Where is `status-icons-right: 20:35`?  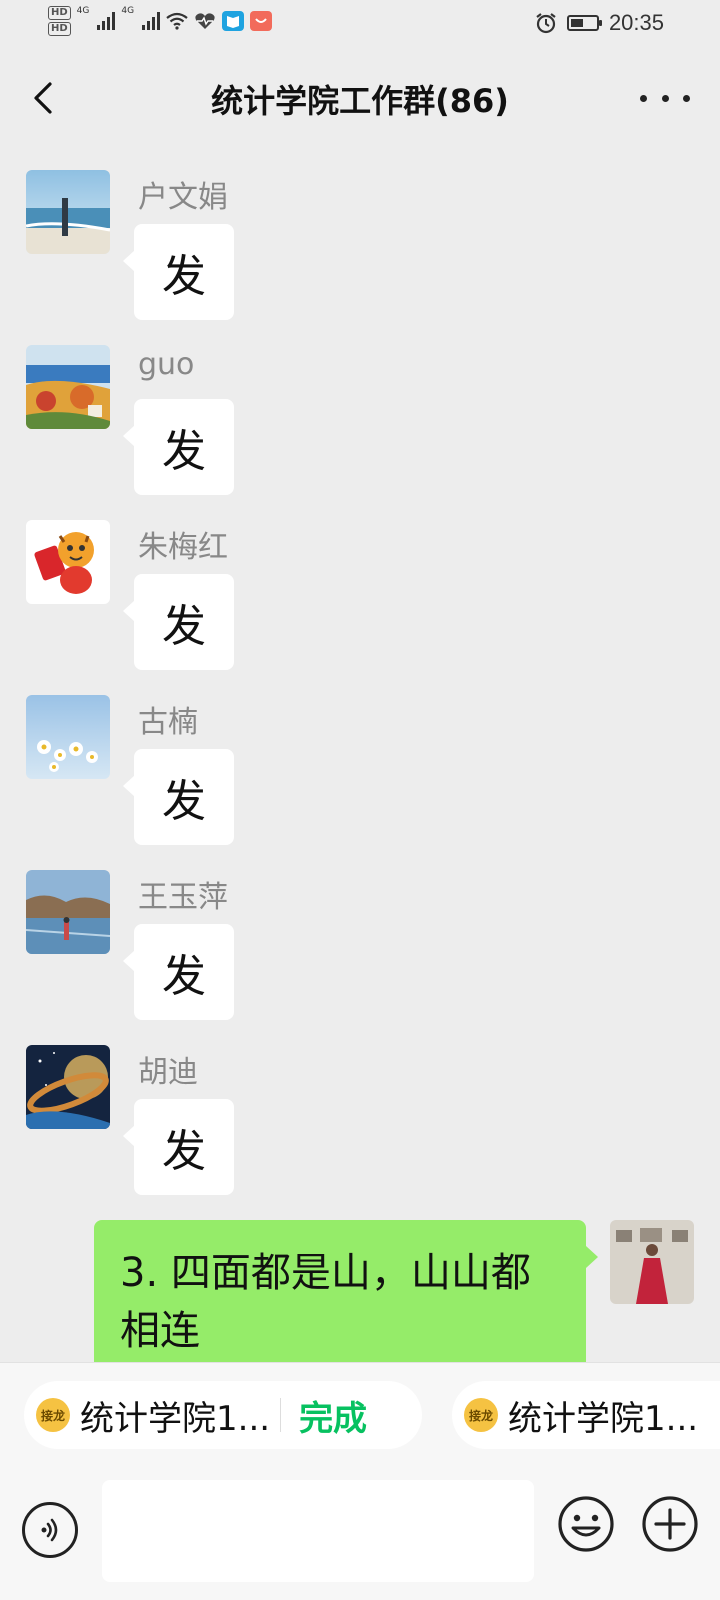
status-icons-right: 20:35 is located at coordinates (599, 23).